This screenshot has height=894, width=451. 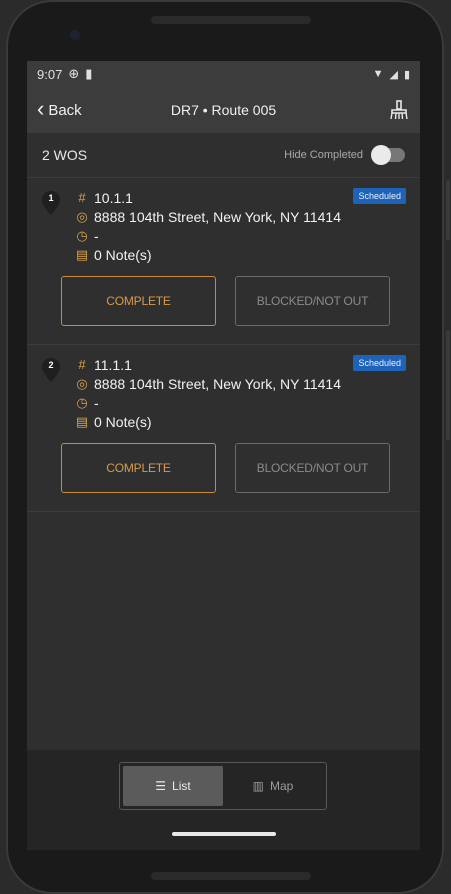 I want to click on list-icon: ☰, so click(x=161, y=786).